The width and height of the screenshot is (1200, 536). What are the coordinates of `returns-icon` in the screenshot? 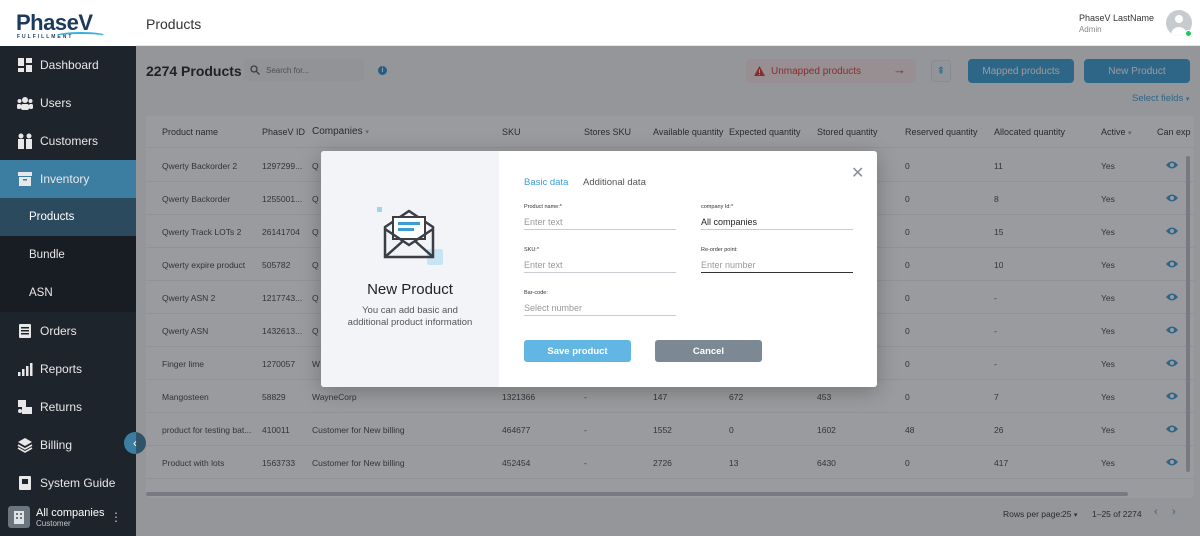 It's located at (25, 407).